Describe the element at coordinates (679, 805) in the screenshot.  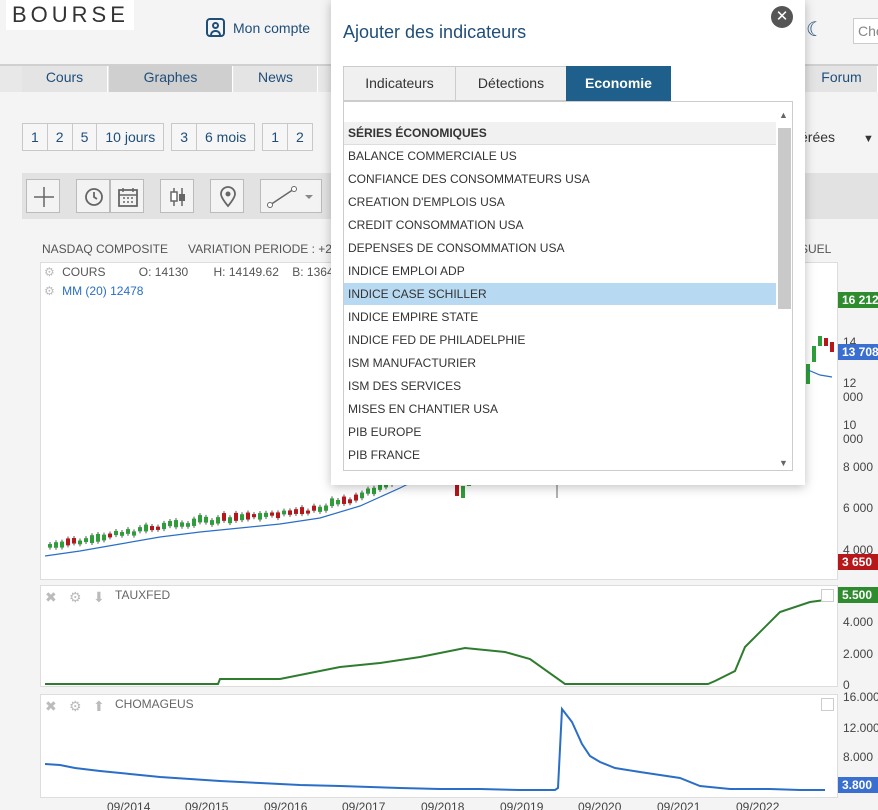
I see `x-label: 09/2021` at that location.